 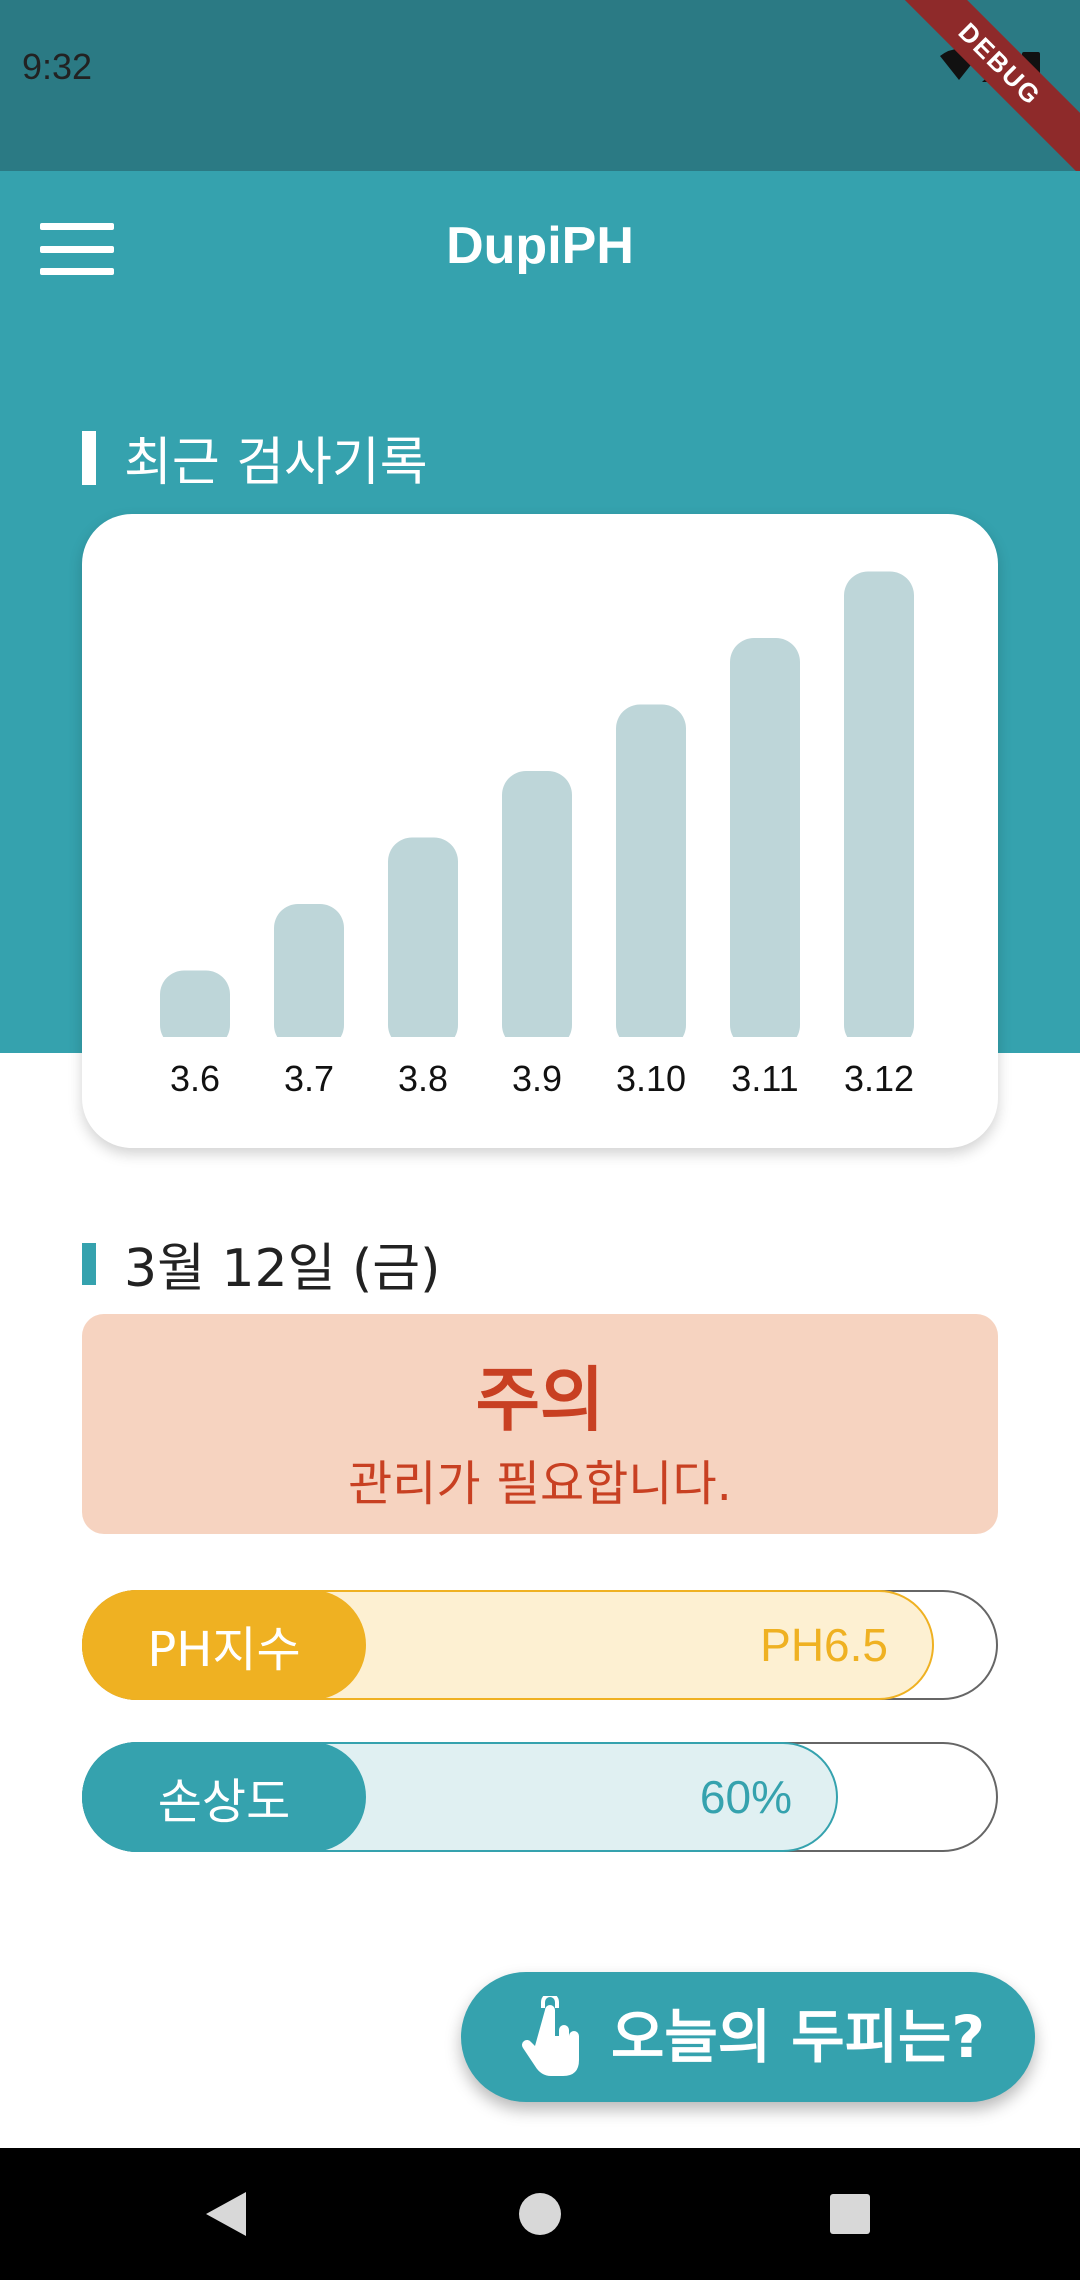 What do you see at coordinates (651, 1078) in the screenshot?
I see `chart-tick-label: 3.10` at bounding box center [651, 1078].